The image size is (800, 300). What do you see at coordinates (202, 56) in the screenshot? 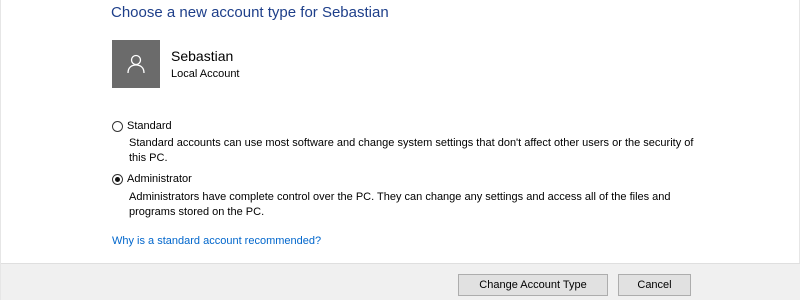
I see `account-name: Sebastian` at bounding box center [202, 56].